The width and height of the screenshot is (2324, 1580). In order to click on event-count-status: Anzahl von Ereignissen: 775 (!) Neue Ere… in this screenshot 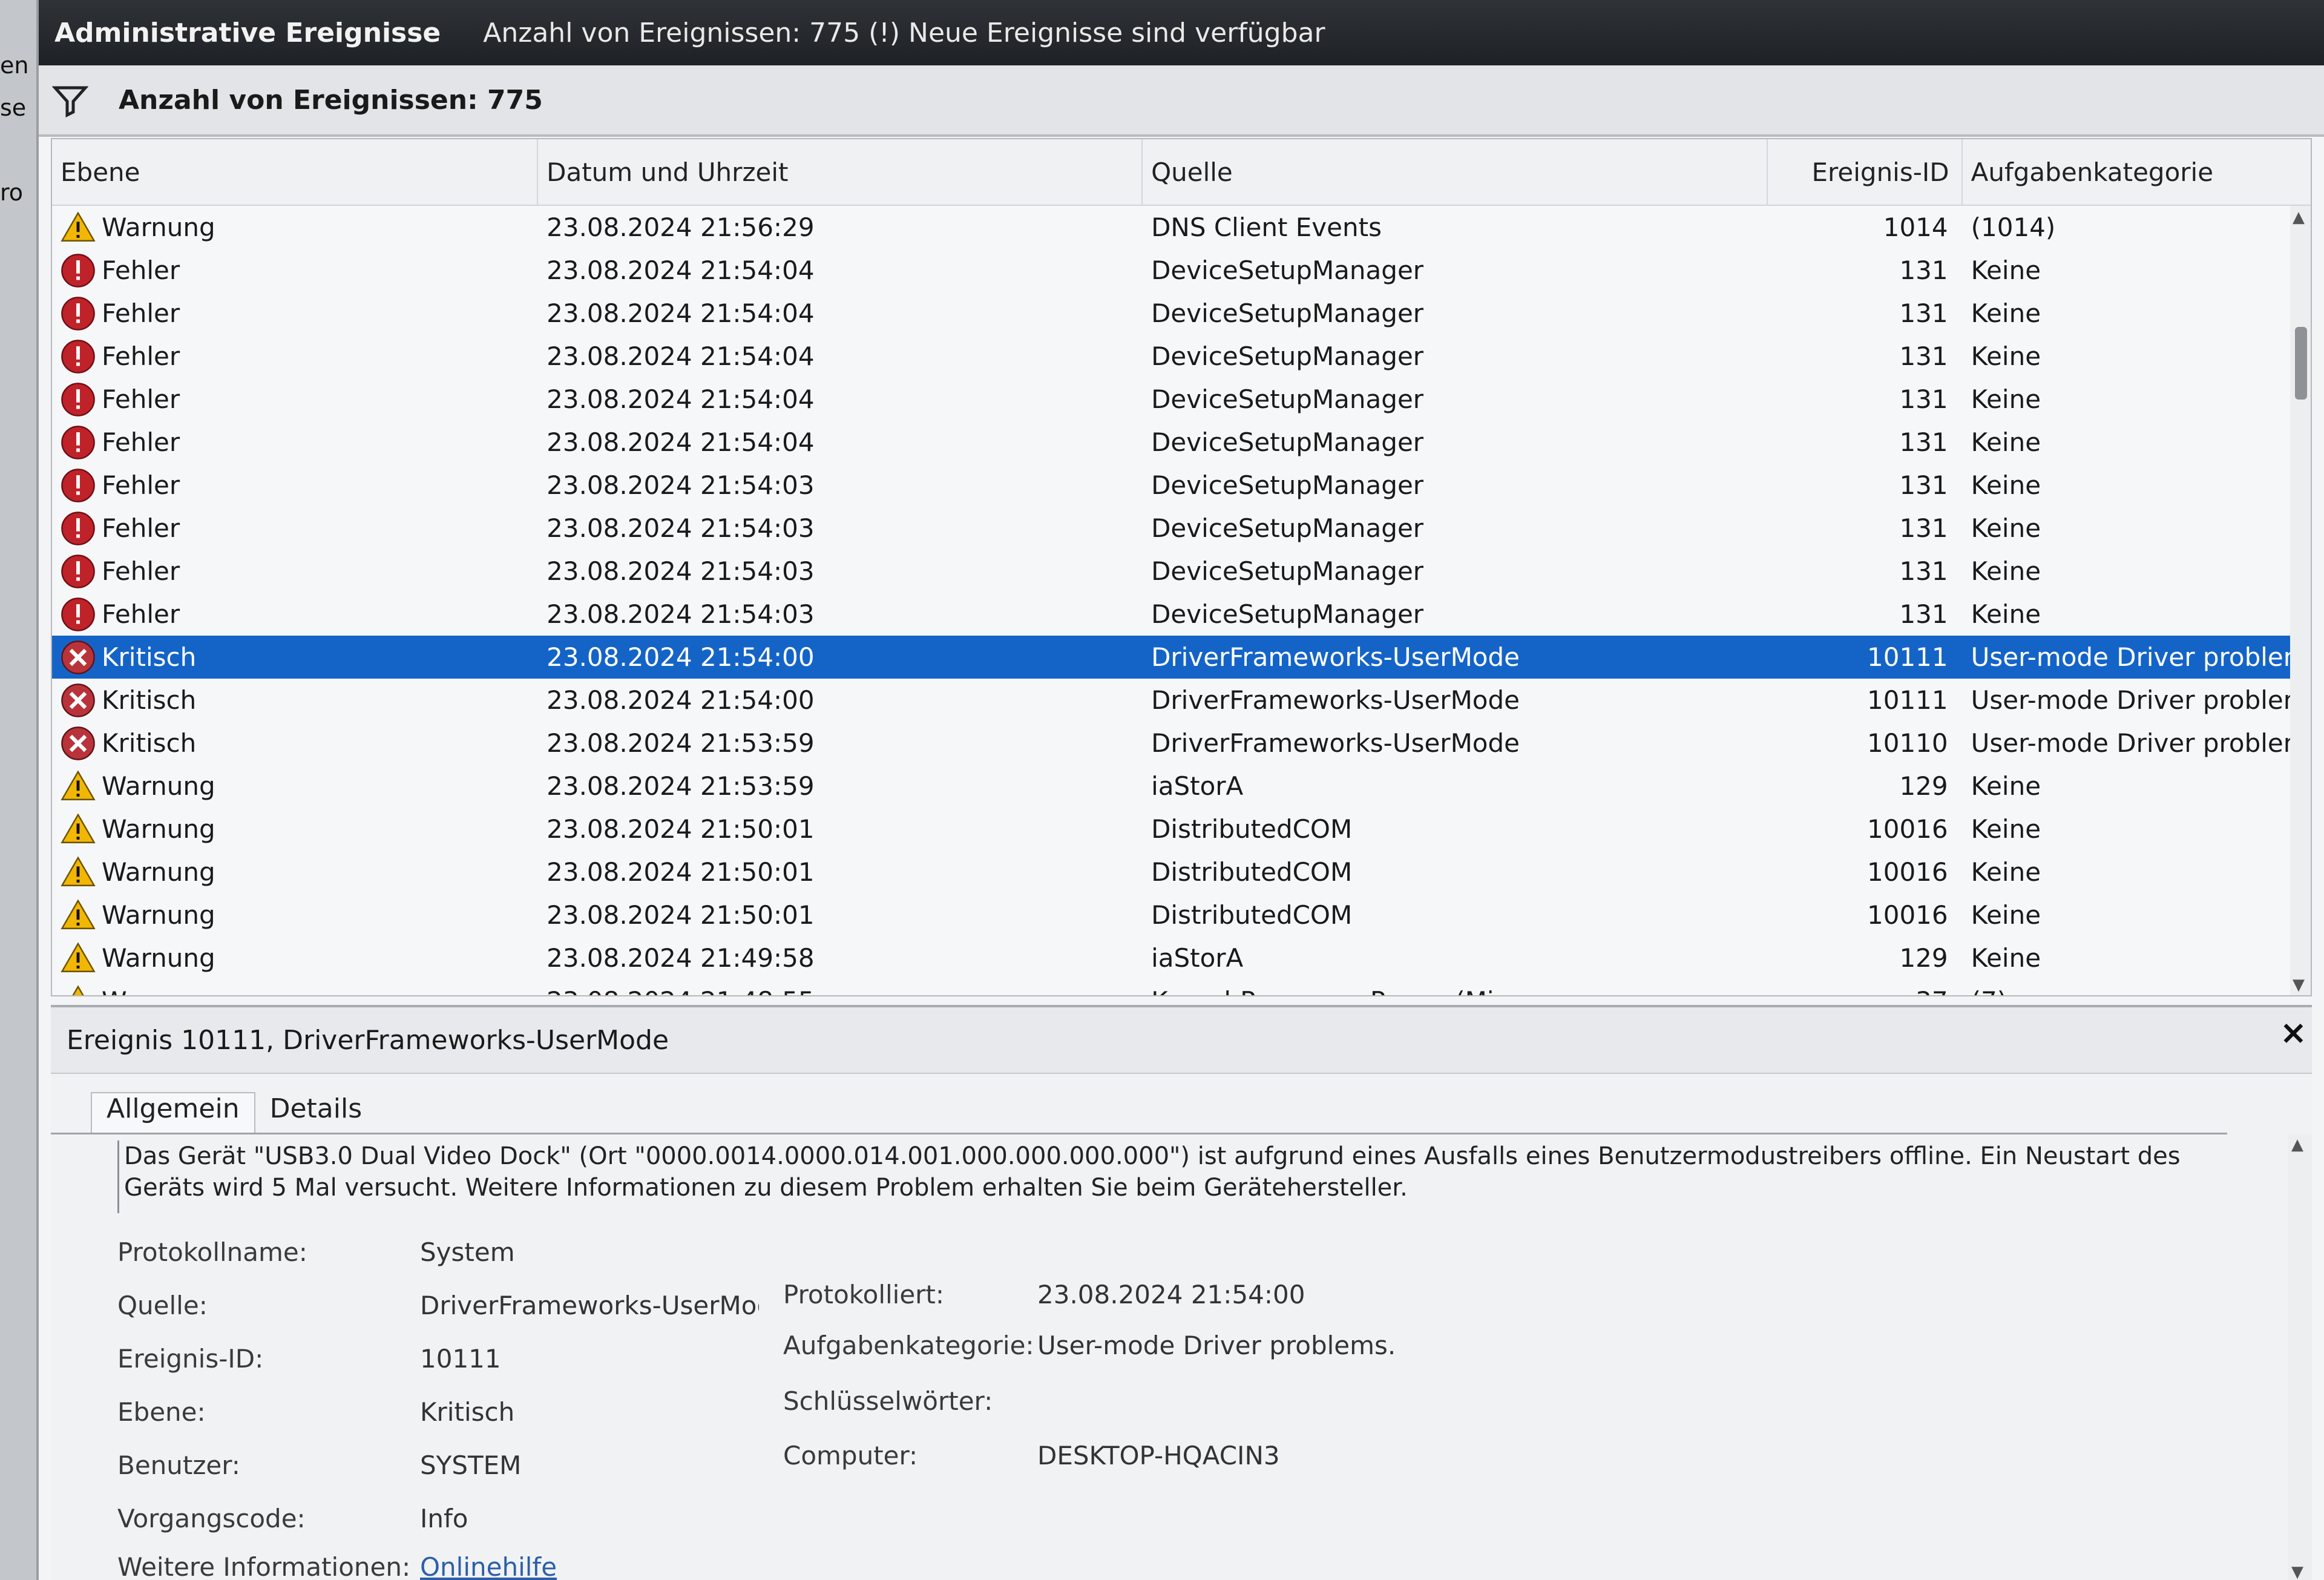, I will do `click(904, 33)`.